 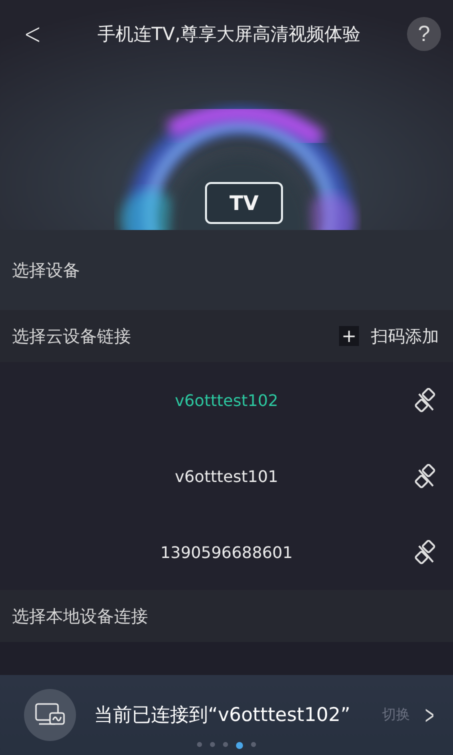 I want to click on device-item: v6otttest101, so click(x=226, y=476).